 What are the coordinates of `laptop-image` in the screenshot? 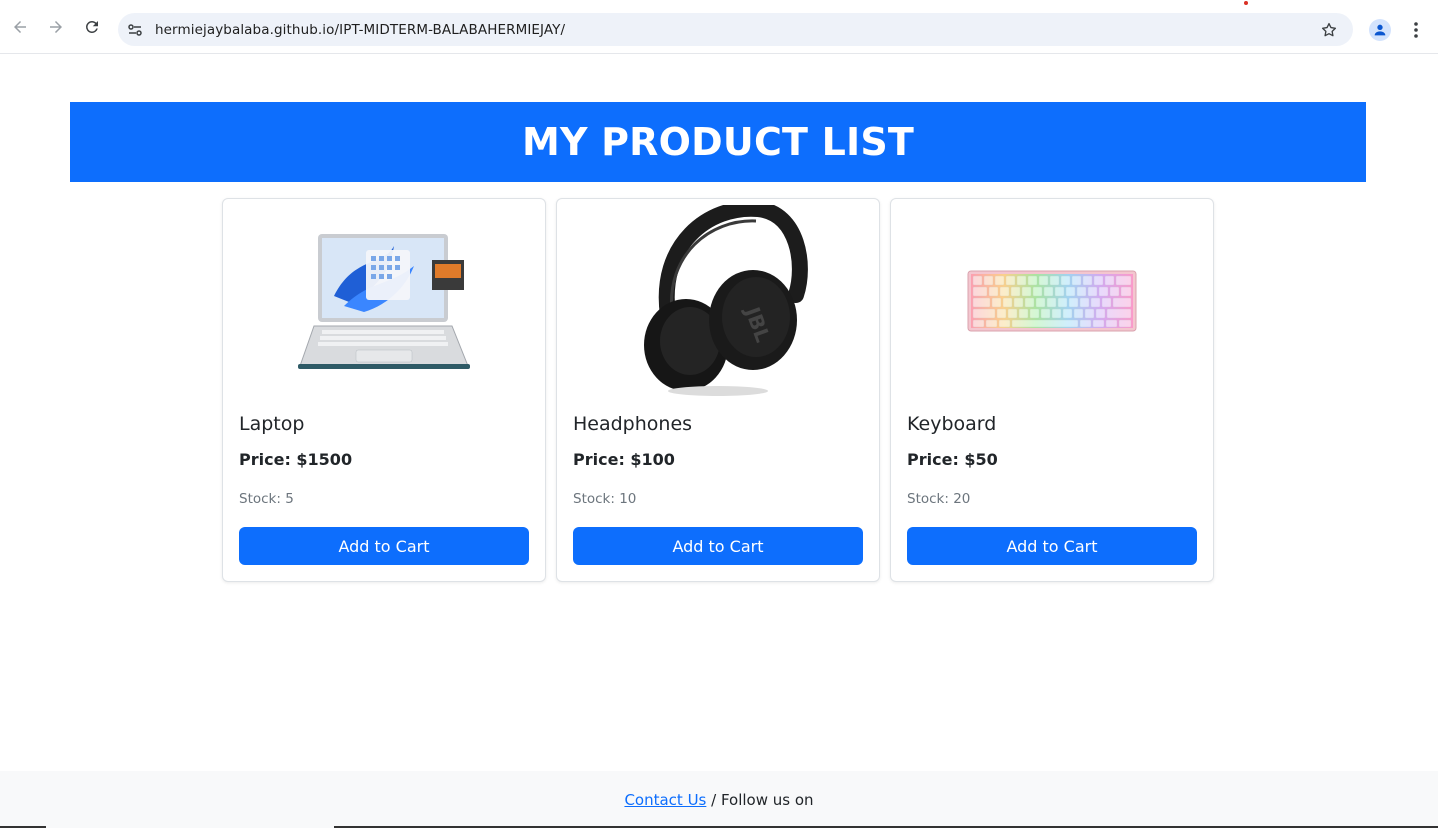 It's located at (384, 301).